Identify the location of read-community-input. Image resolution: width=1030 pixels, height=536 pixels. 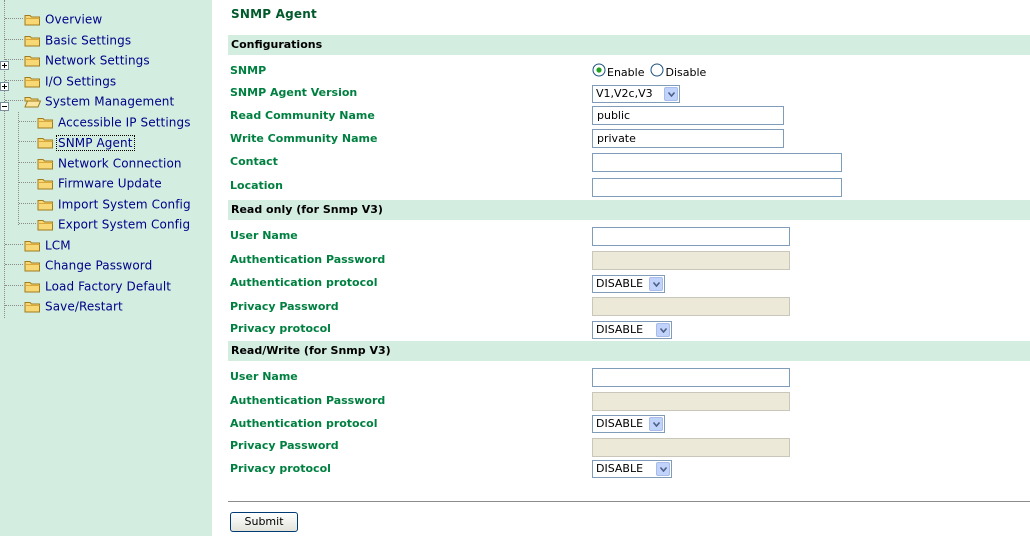
(688, 115).